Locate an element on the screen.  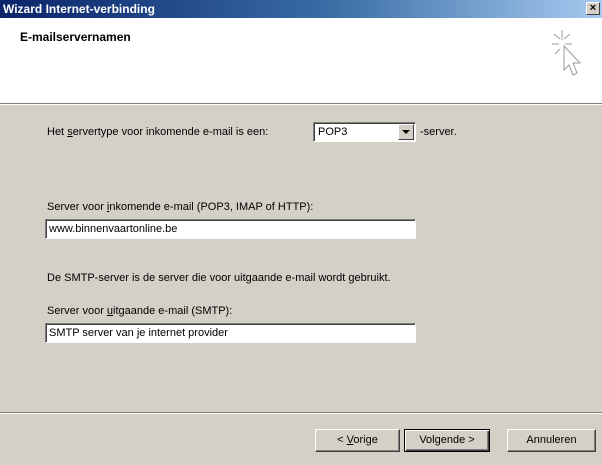
server-type-value: POP3 is located at coordinates (333, 132).